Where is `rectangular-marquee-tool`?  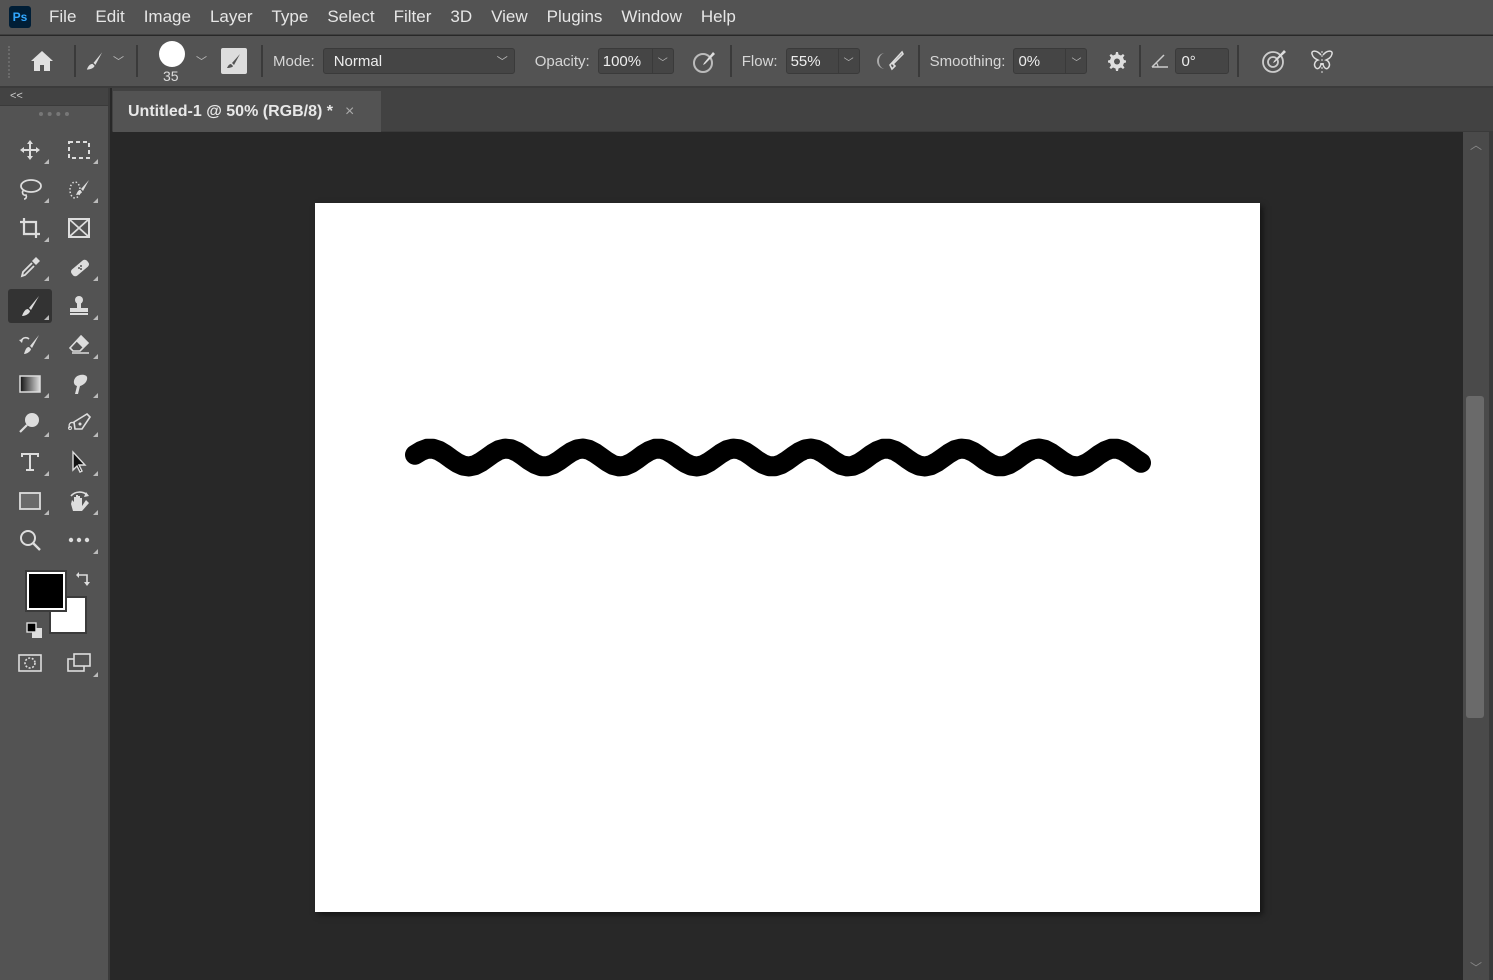 rectangular-marquee-tool is located at coordinates (79, 150).